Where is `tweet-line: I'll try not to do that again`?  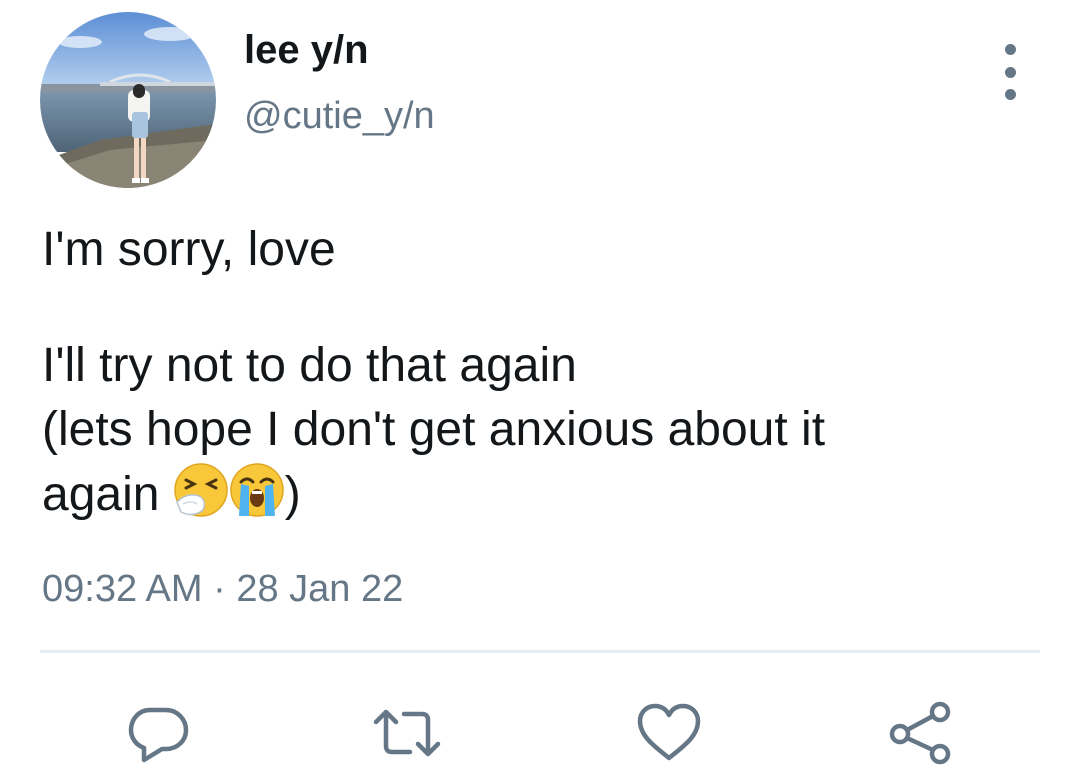 tweet-line: I'll try not to do that again is located at coordinates (309, 365).